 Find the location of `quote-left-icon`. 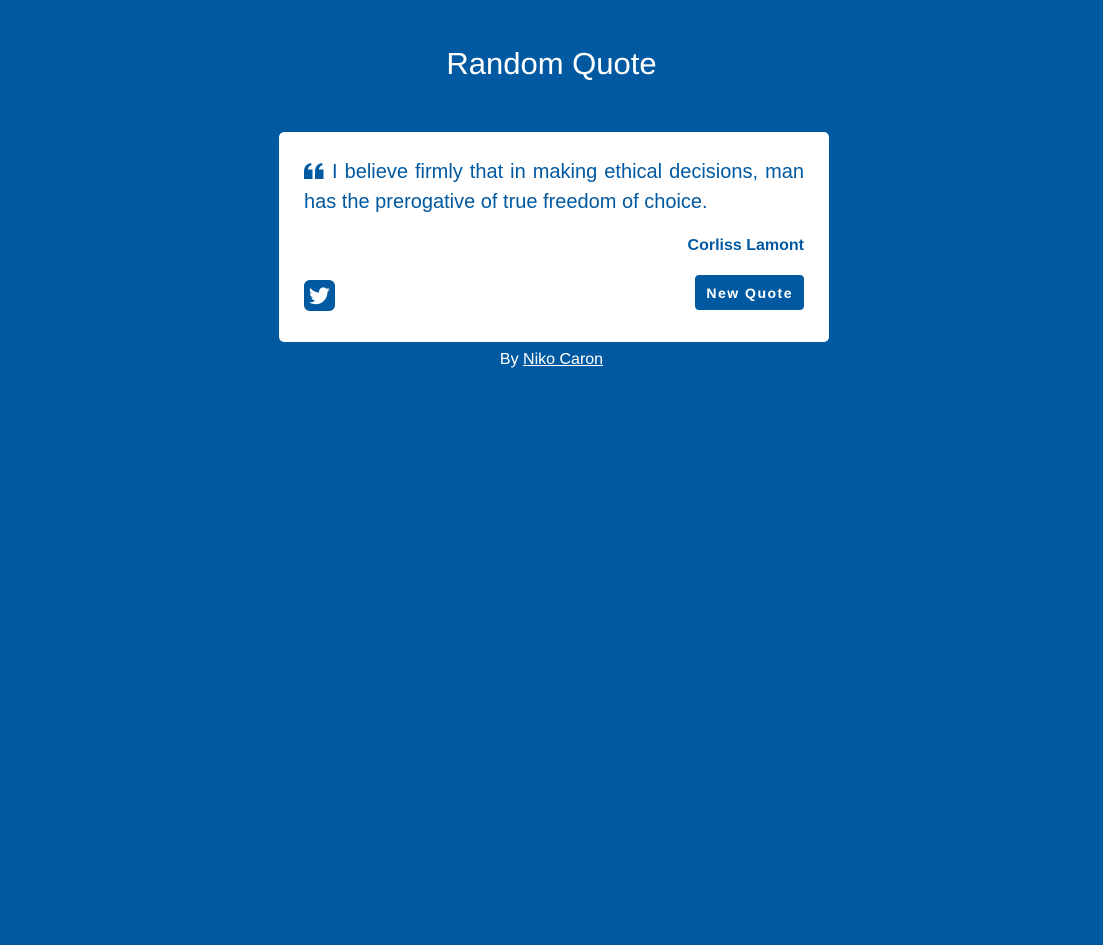

quote-left-icon is located at coordinates (314, 168).